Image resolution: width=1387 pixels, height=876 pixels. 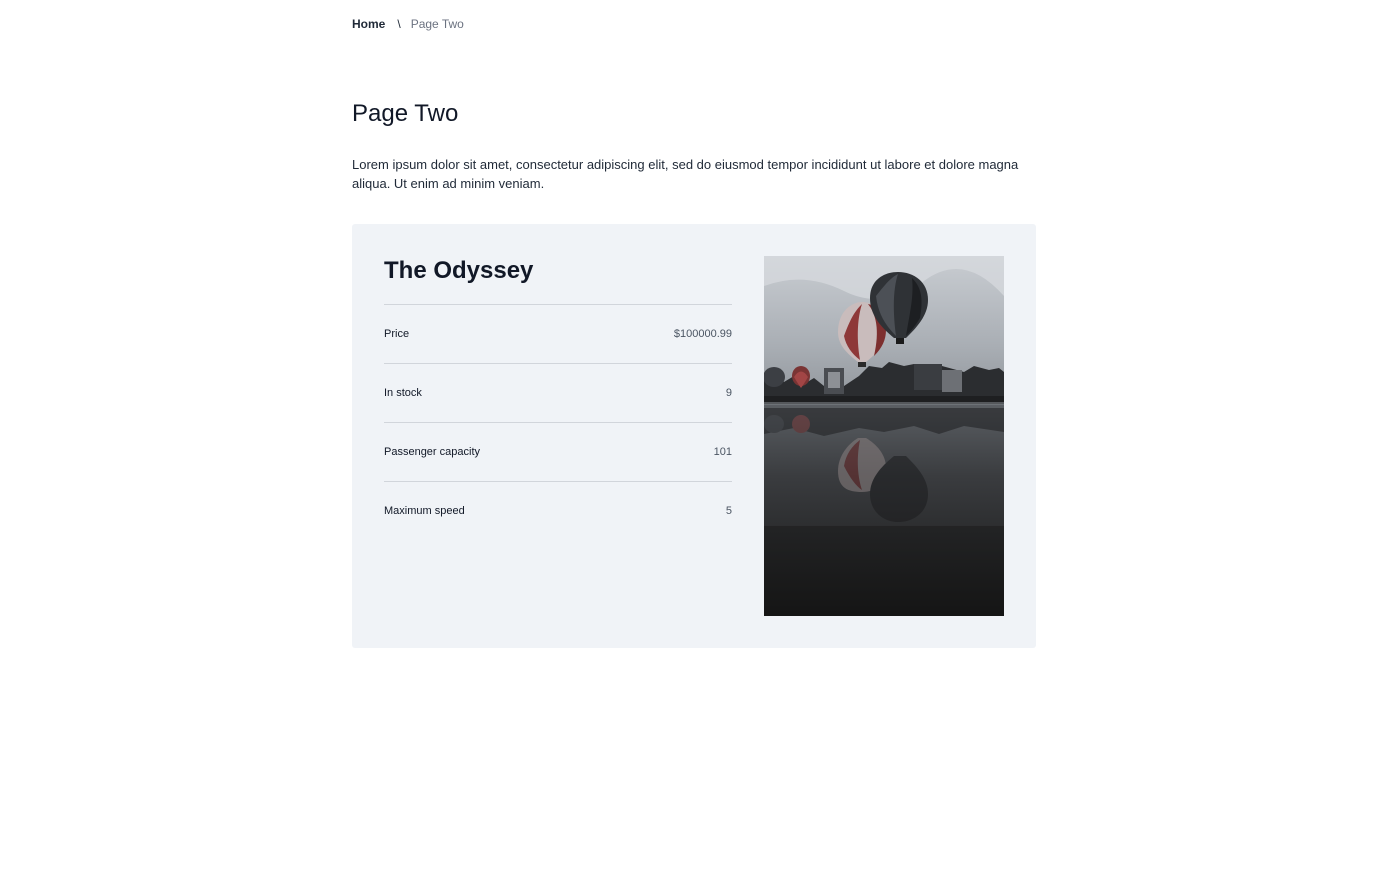 I want to click on spec-row-in-stock: In stock 9, so click(x=558, y=393).